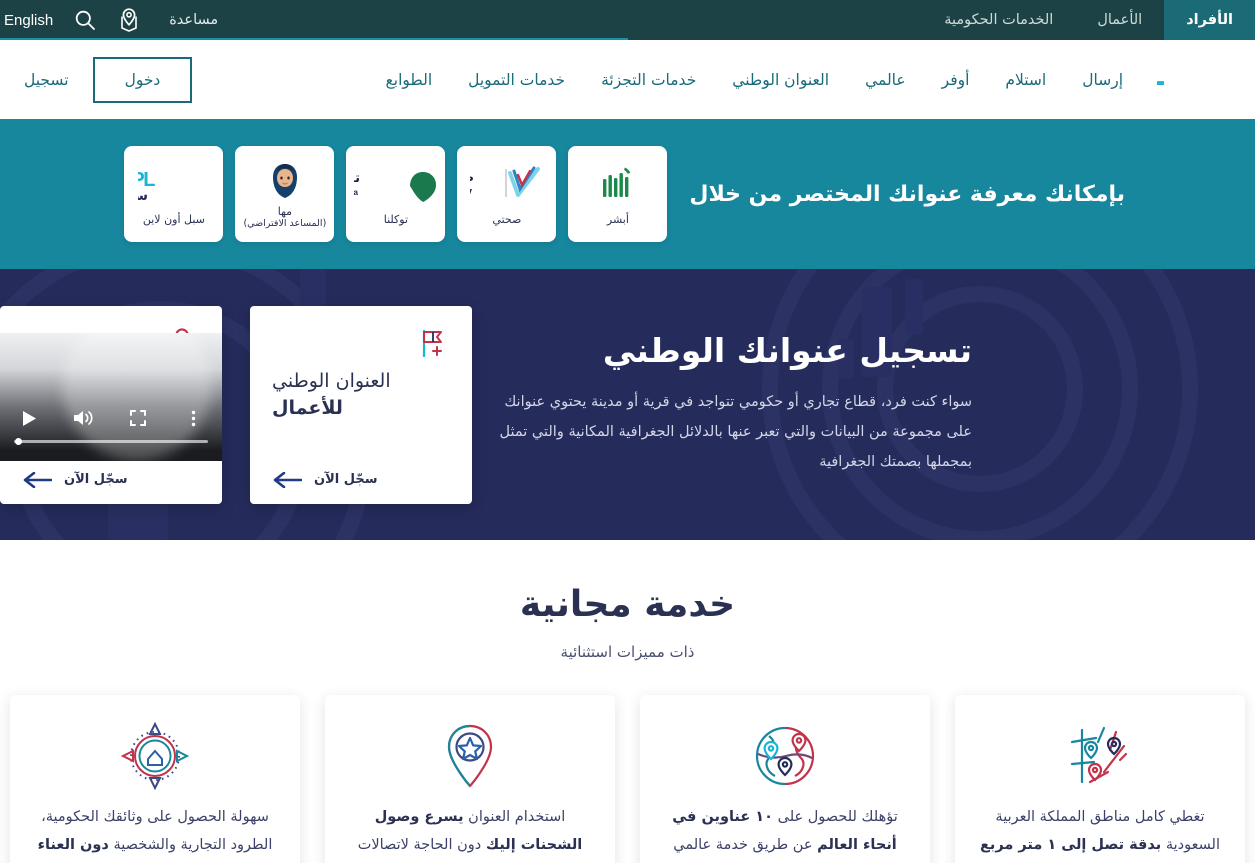 The image size is (1255, 863). I want to click on absher-logo, so click(618, 185).